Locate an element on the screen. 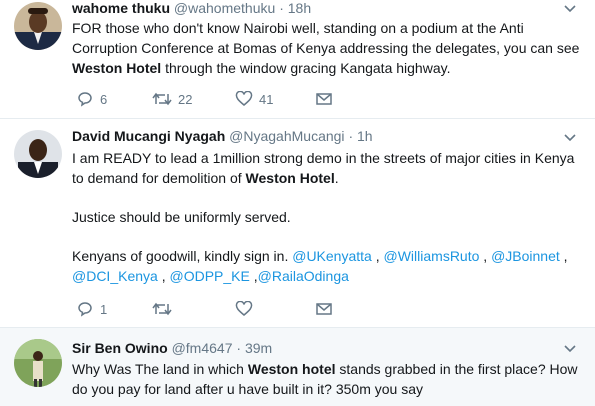  text-segment: Why Was The land in which is located at coordinates (160, 369).